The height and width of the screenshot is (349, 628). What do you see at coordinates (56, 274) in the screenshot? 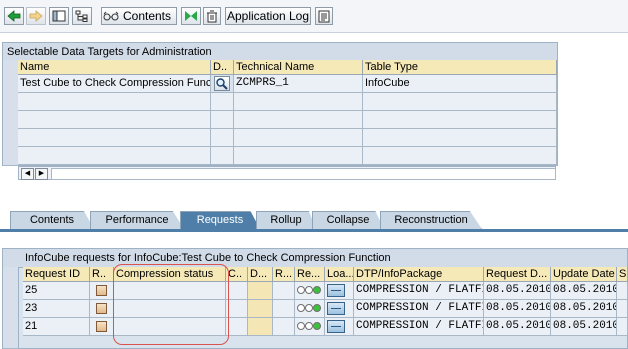
I see `column-header-request-id: Request ID` at bounding box center [56, 274].